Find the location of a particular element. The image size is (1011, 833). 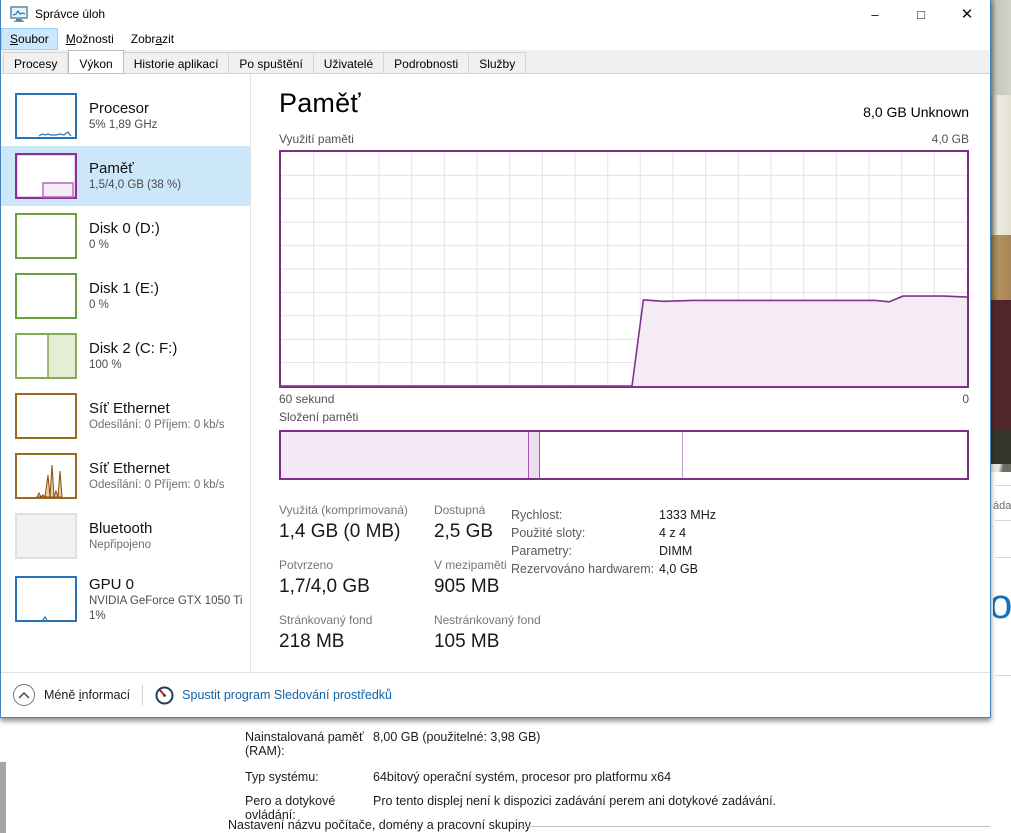

background-window-edge is located at coordinates (3, 797).